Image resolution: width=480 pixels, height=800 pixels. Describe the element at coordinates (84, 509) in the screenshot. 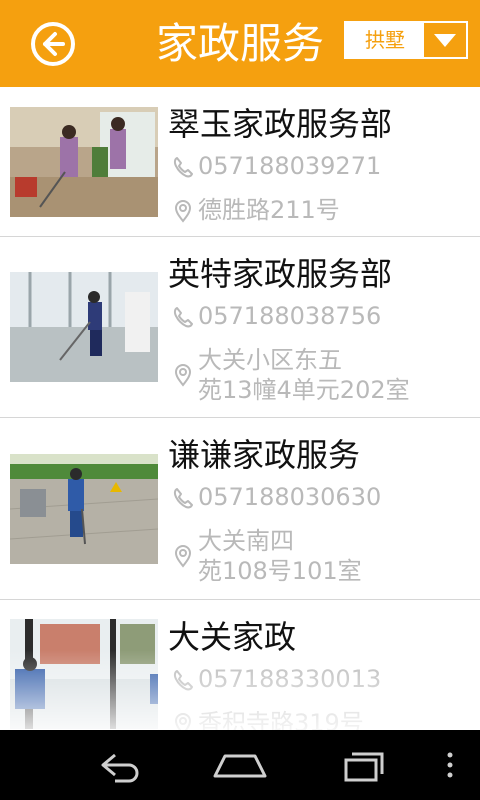

I see `outdoor-cleaning-photo` at that location.